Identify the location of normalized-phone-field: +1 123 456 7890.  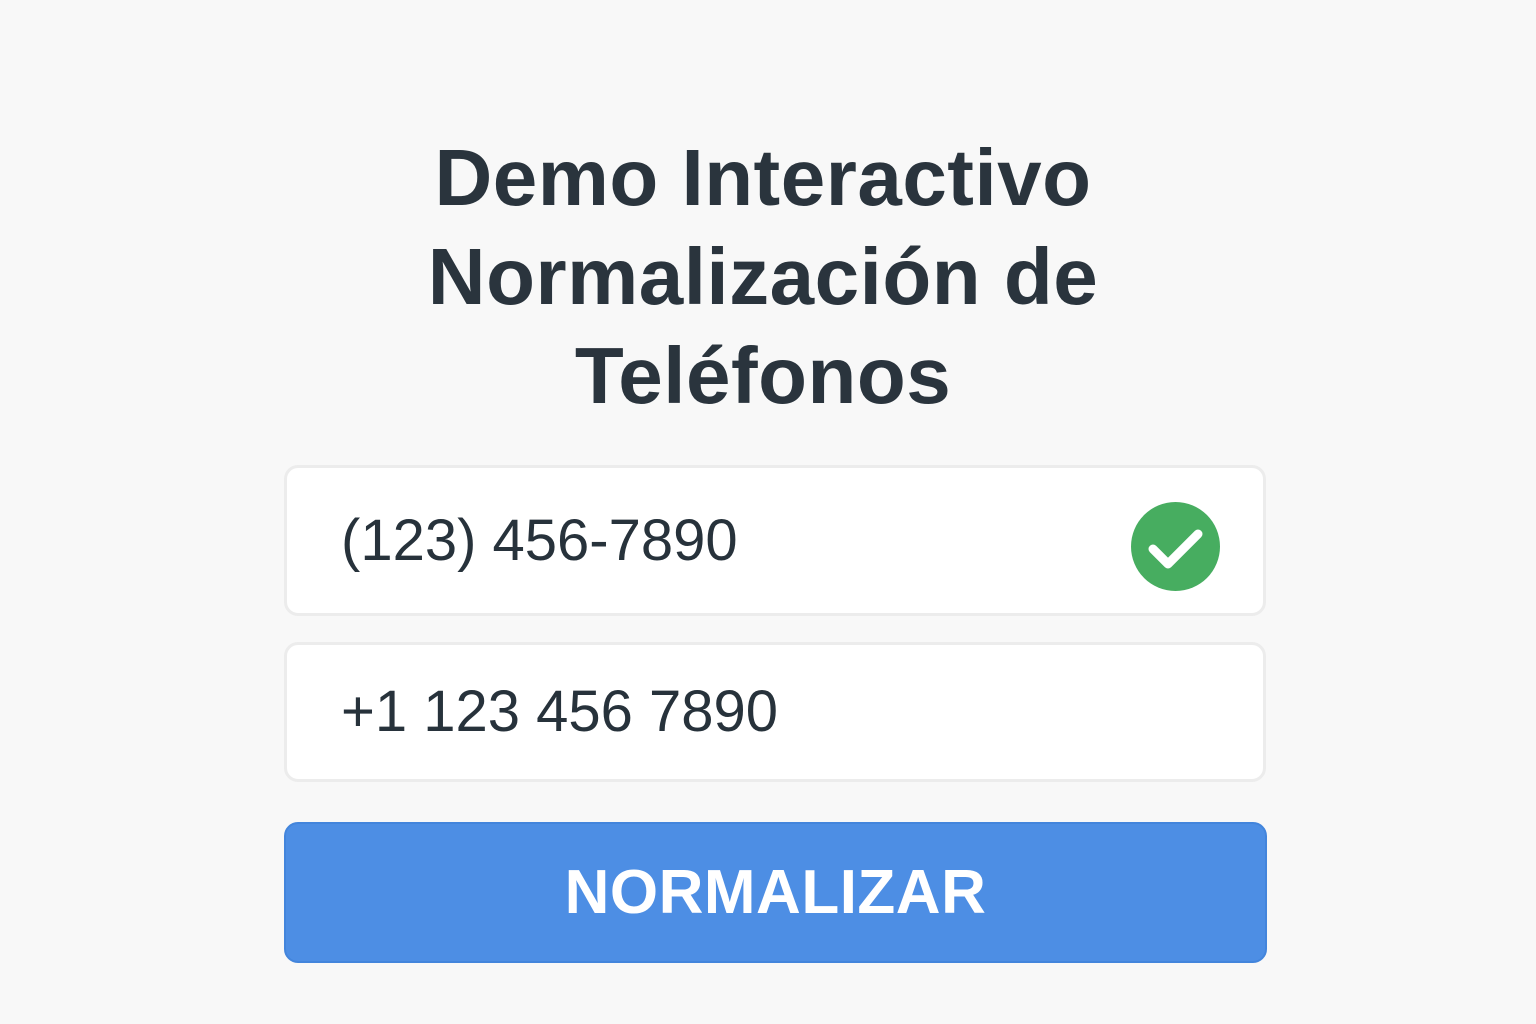
(775, 712).